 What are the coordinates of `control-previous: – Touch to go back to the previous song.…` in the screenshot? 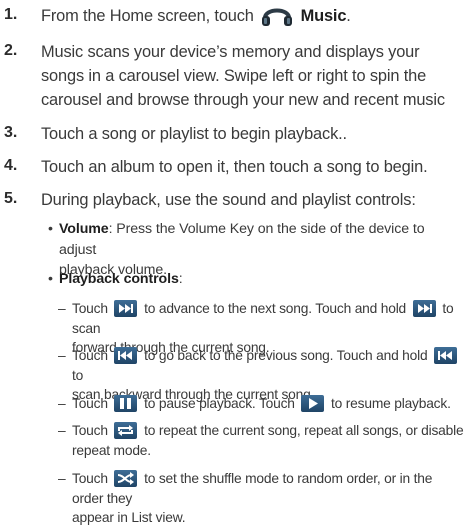 It's located at (262, 374).